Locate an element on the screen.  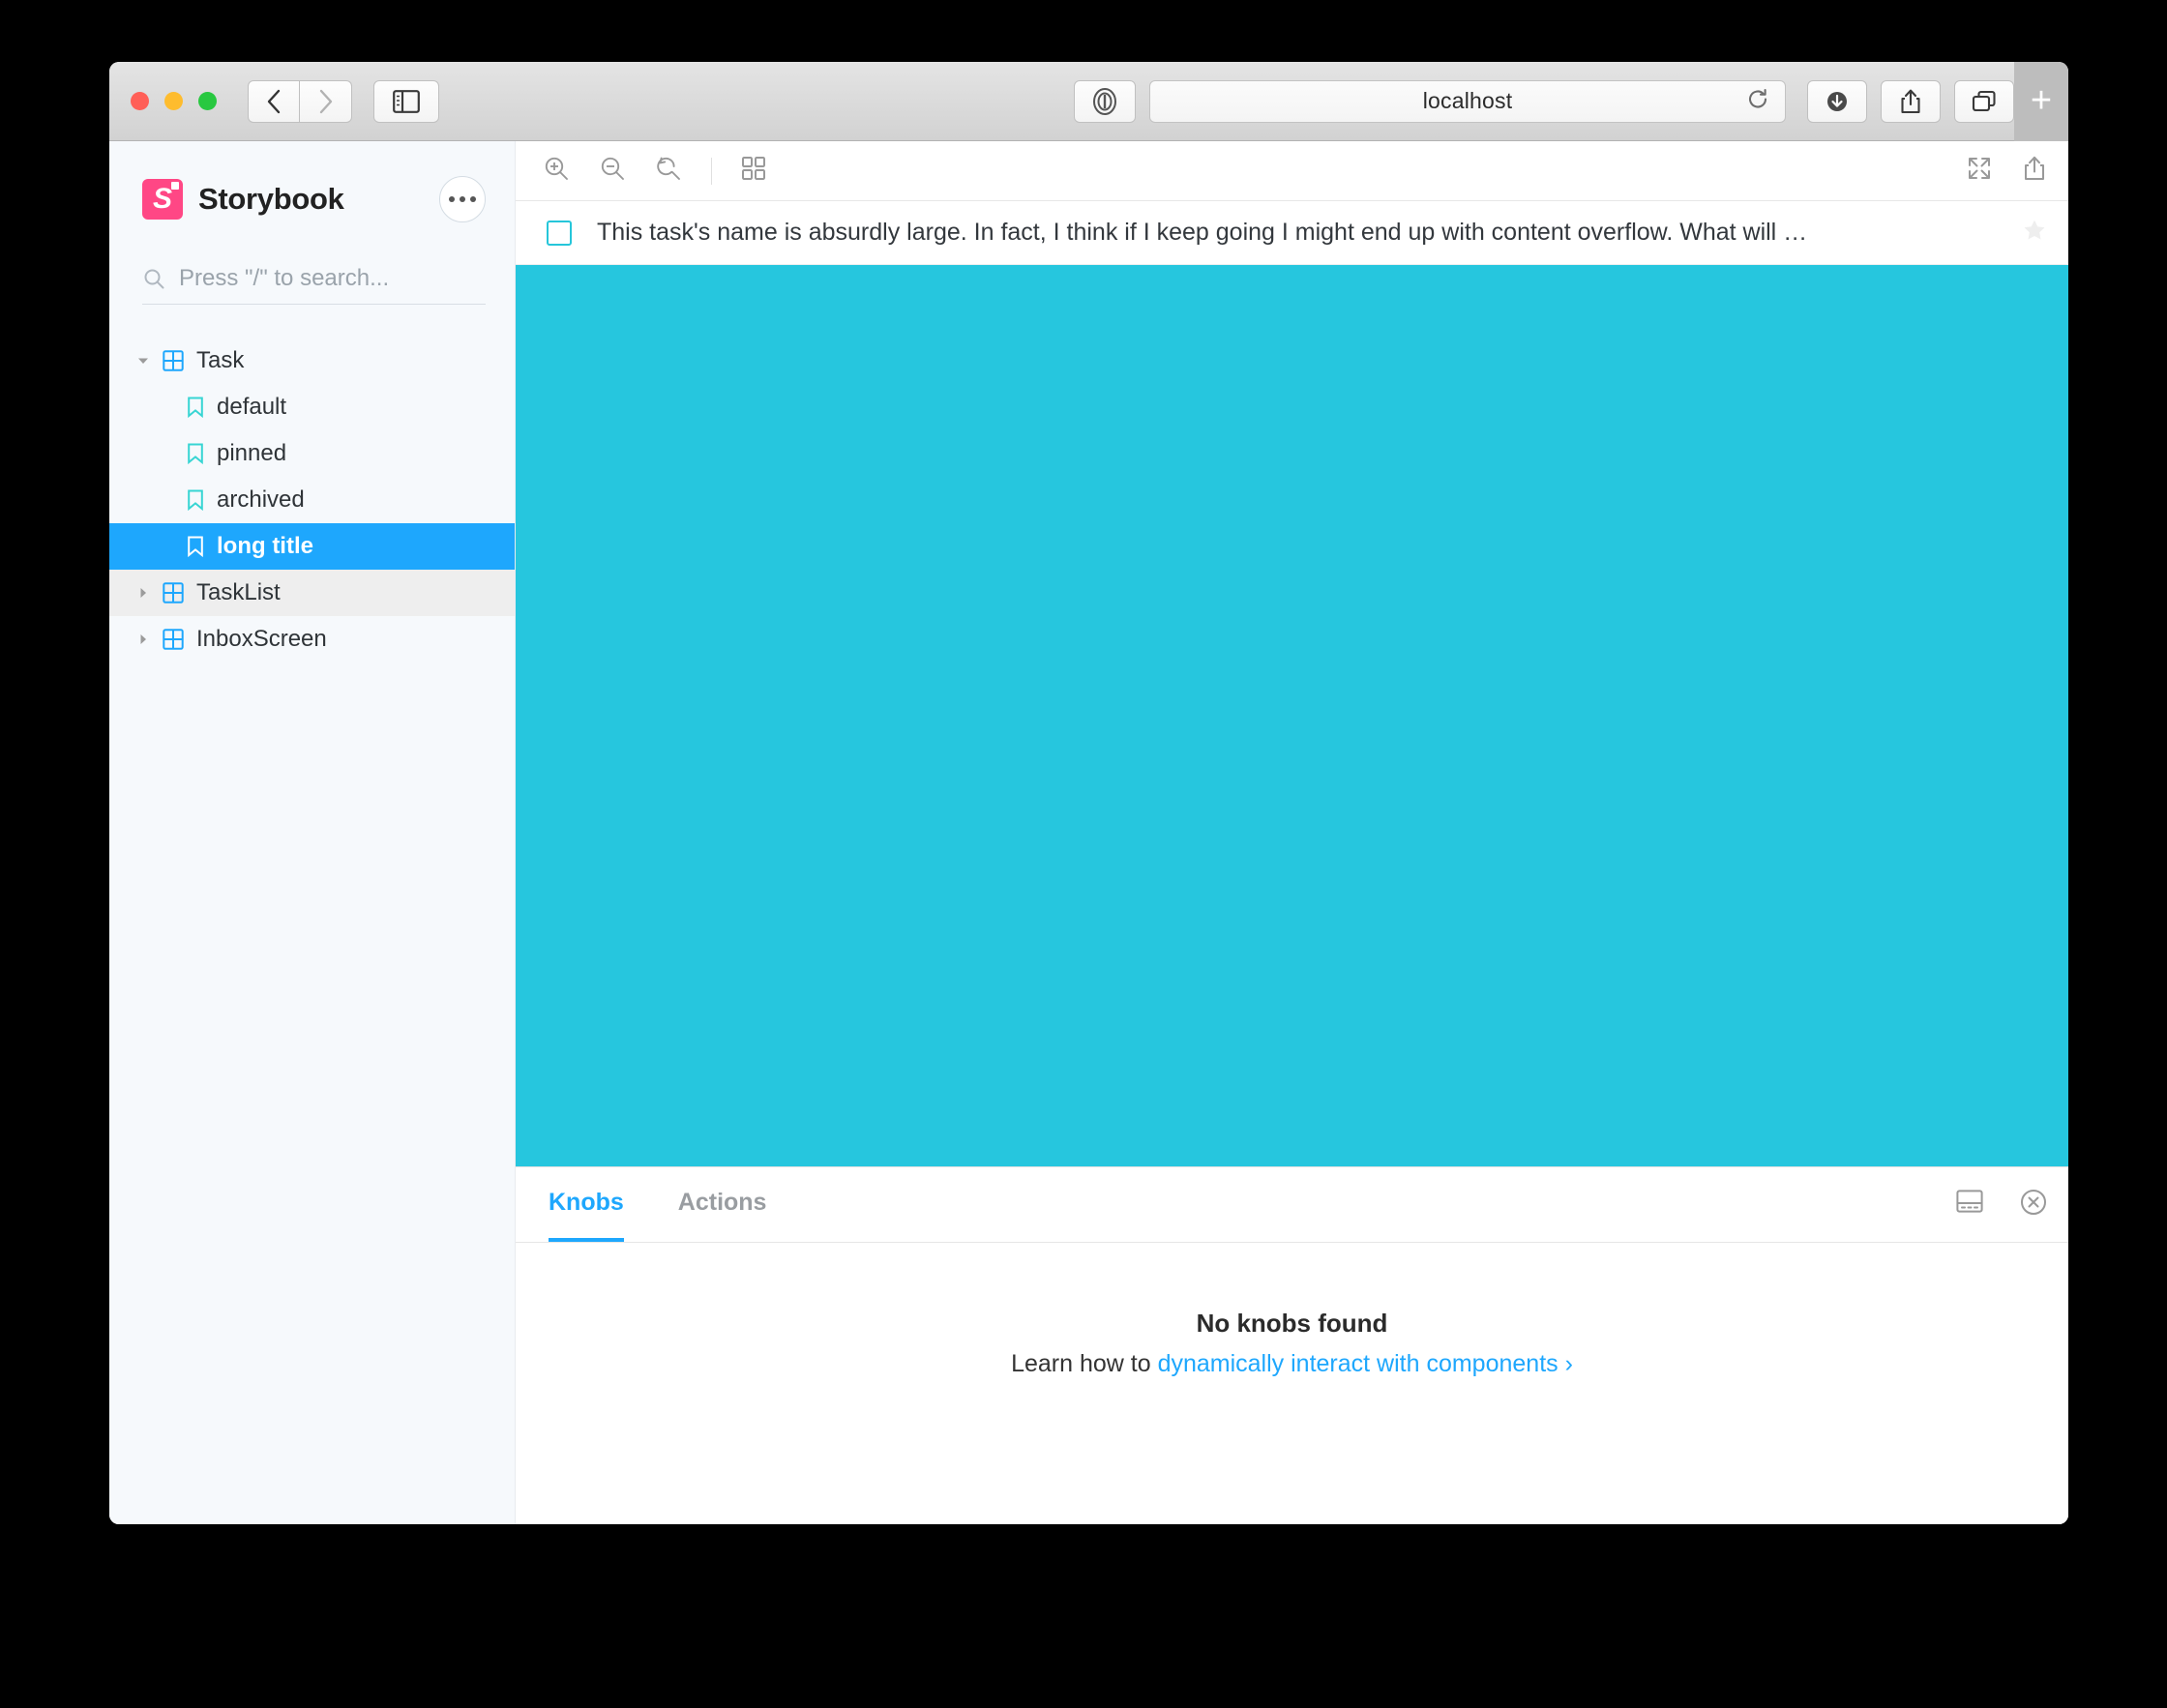
minimize-window-button is located at coordinates (173, 101).